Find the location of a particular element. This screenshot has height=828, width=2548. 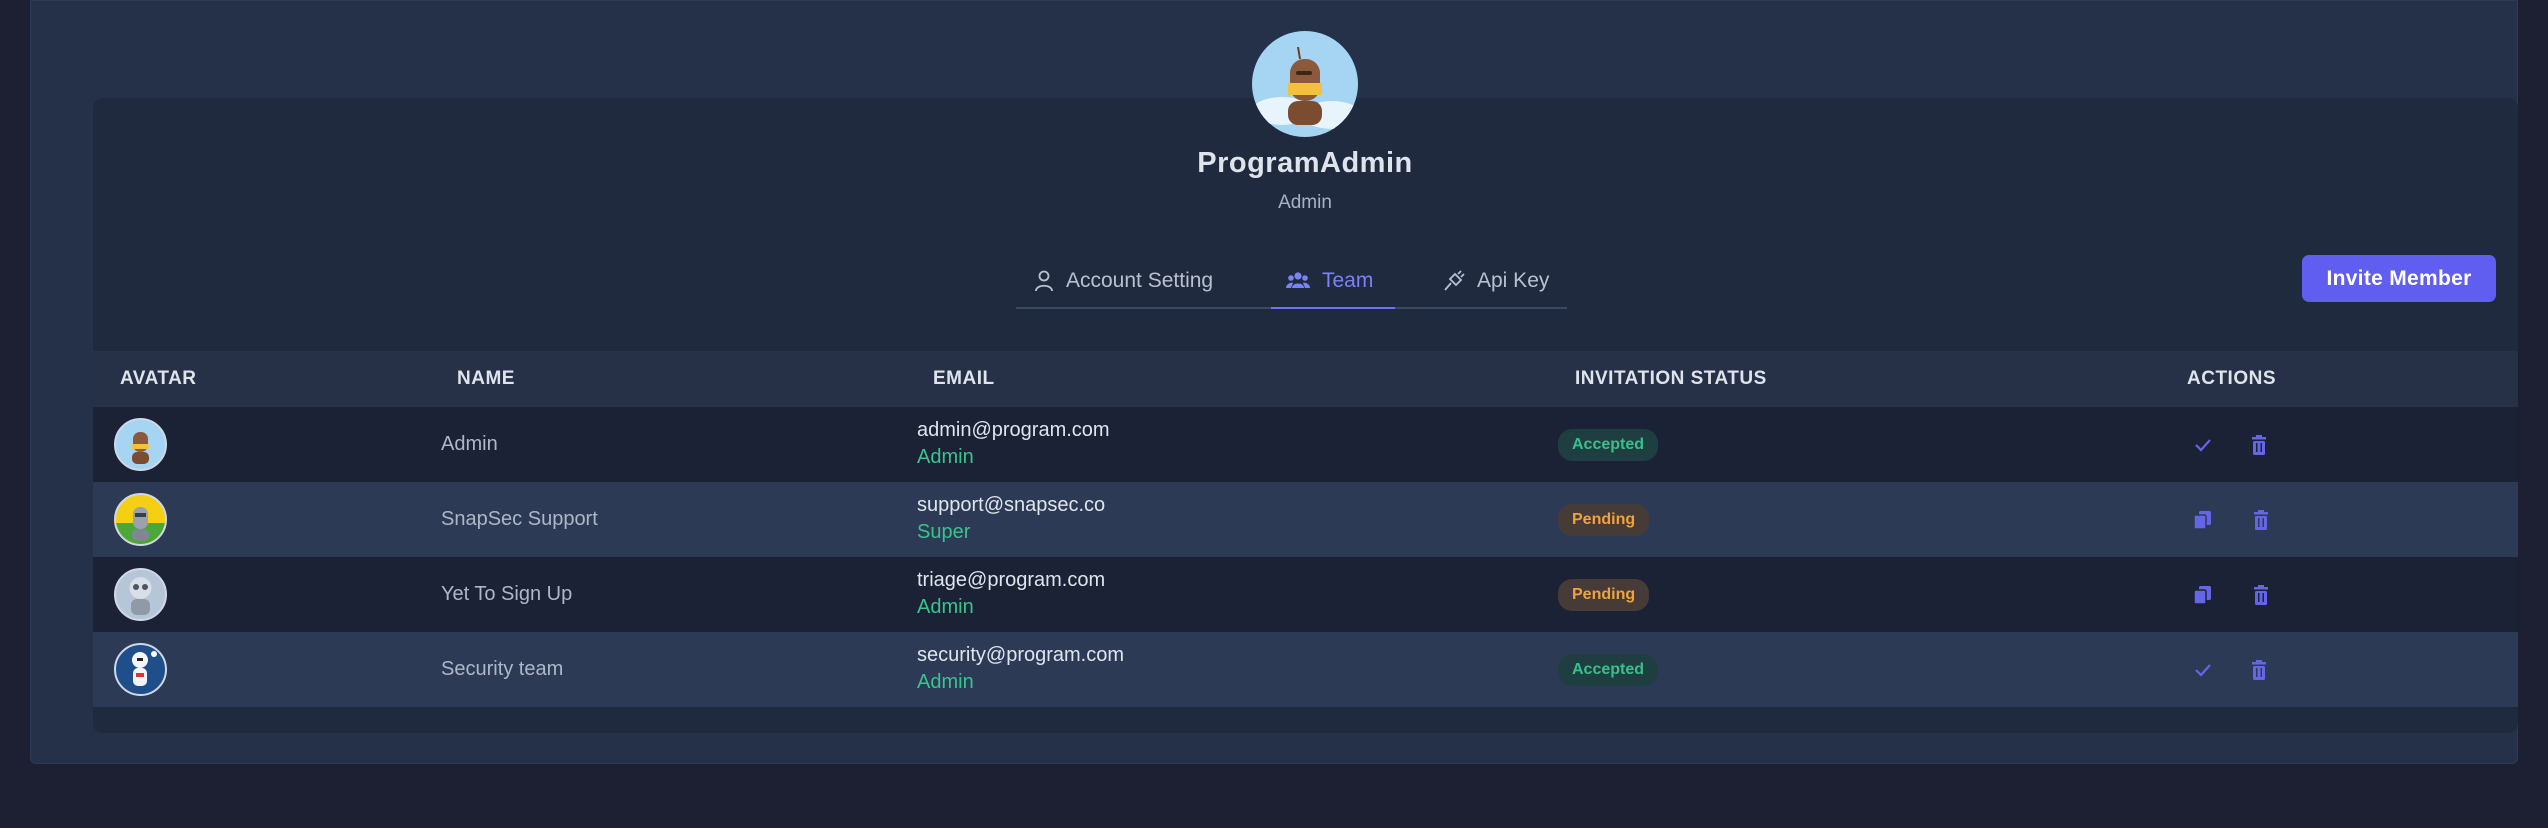

tab-team: Team is located at coordinates (1329, 281).